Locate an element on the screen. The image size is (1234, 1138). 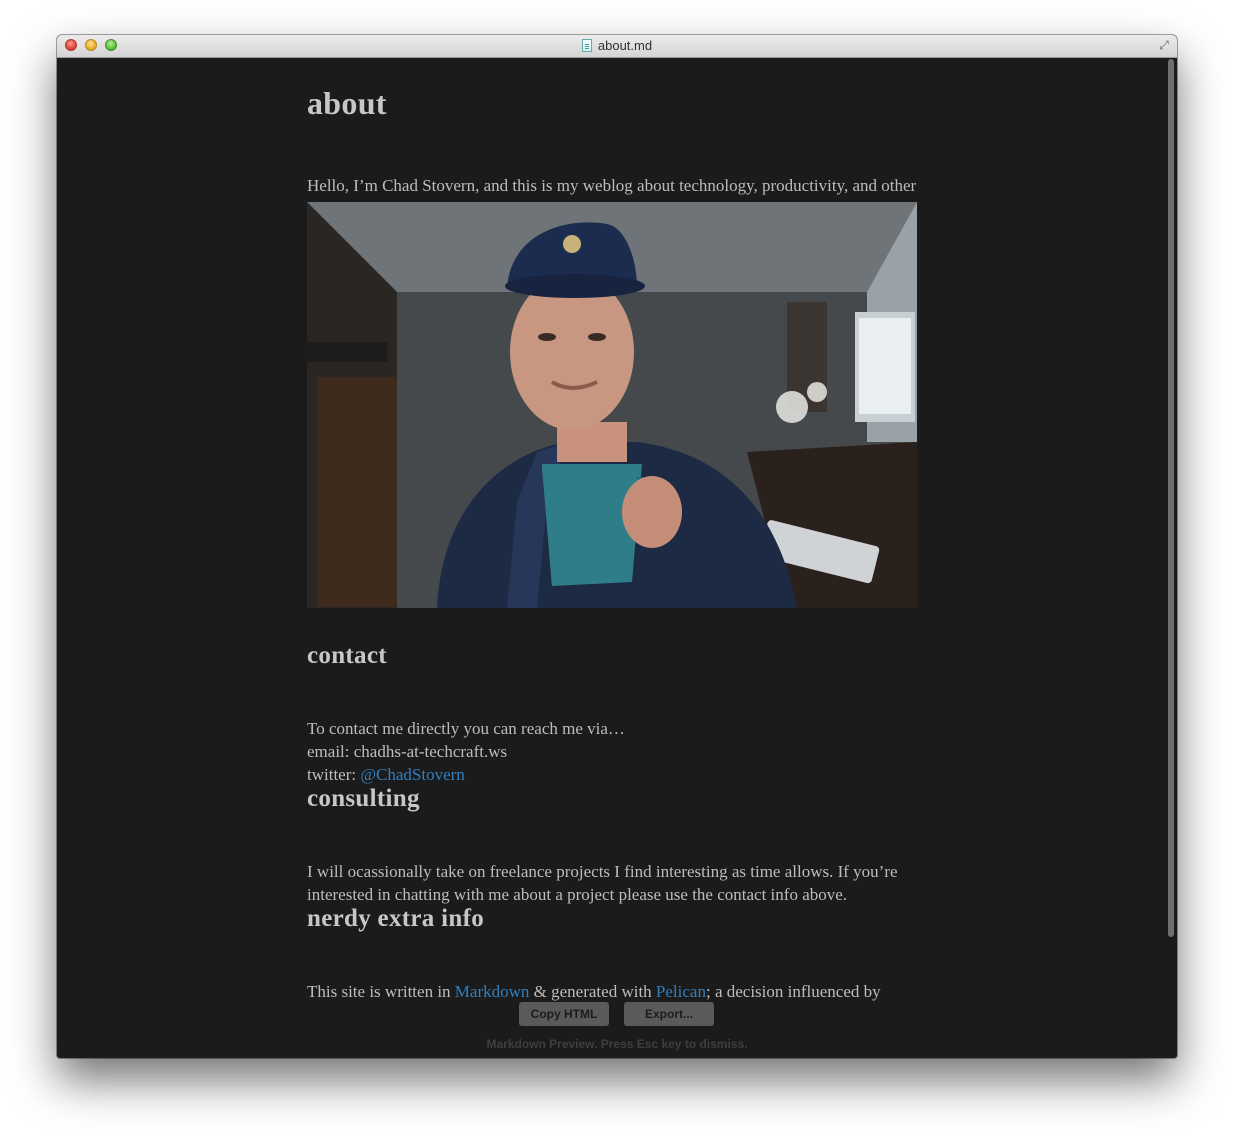
nerdy-text-a: This site is written in is located at coordinates (381, 991).